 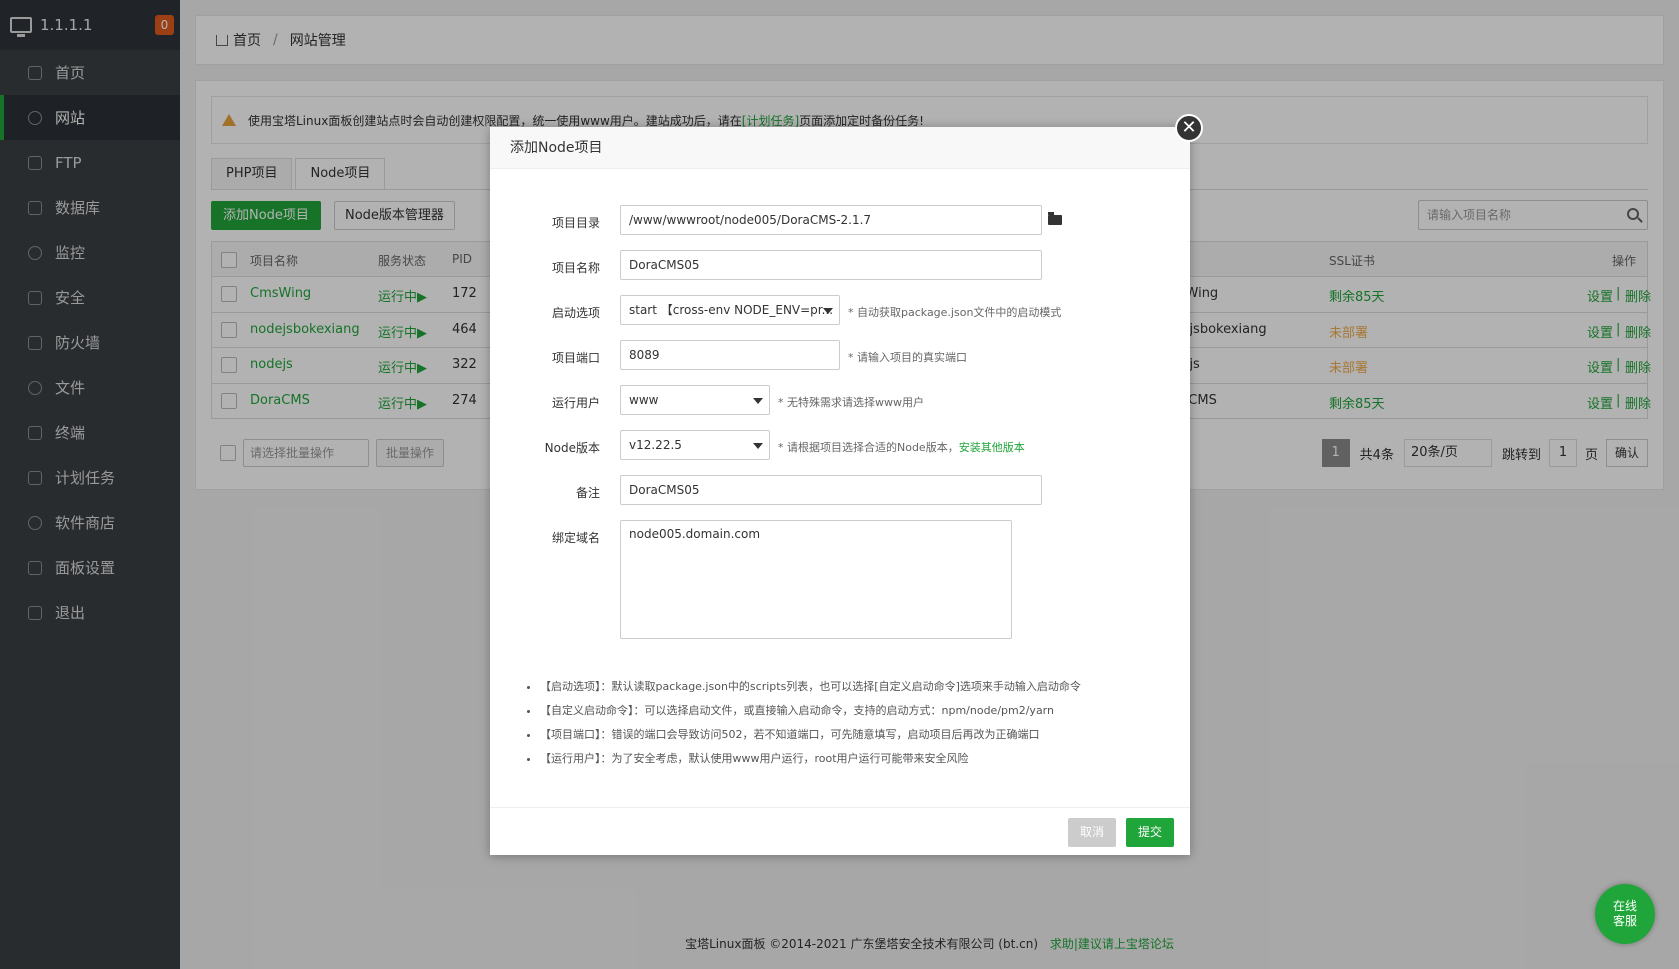 I want to click on install-version-link: 安装其他版本, so click(x=992, y=447).